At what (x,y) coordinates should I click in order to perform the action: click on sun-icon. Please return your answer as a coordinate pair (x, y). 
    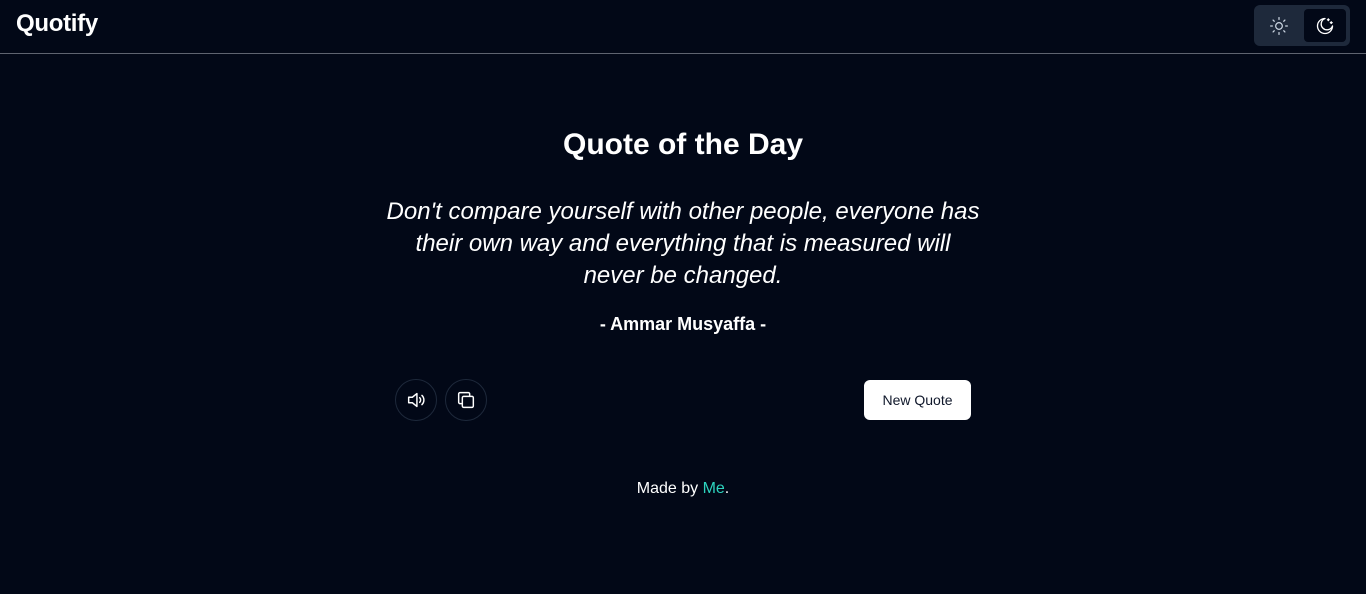
    Looking at the image, I should click on (1279, 25).